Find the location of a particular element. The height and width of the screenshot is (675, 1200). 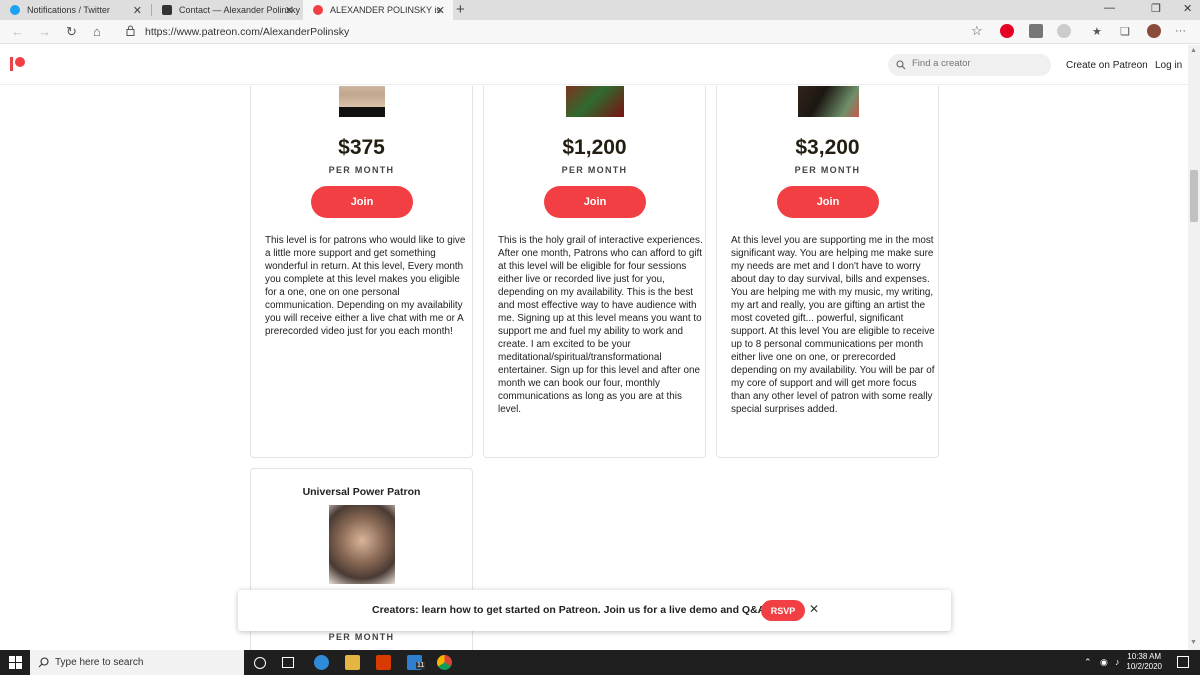

tab-title: Notifications / Twitter is located at coordinates (68, 10).